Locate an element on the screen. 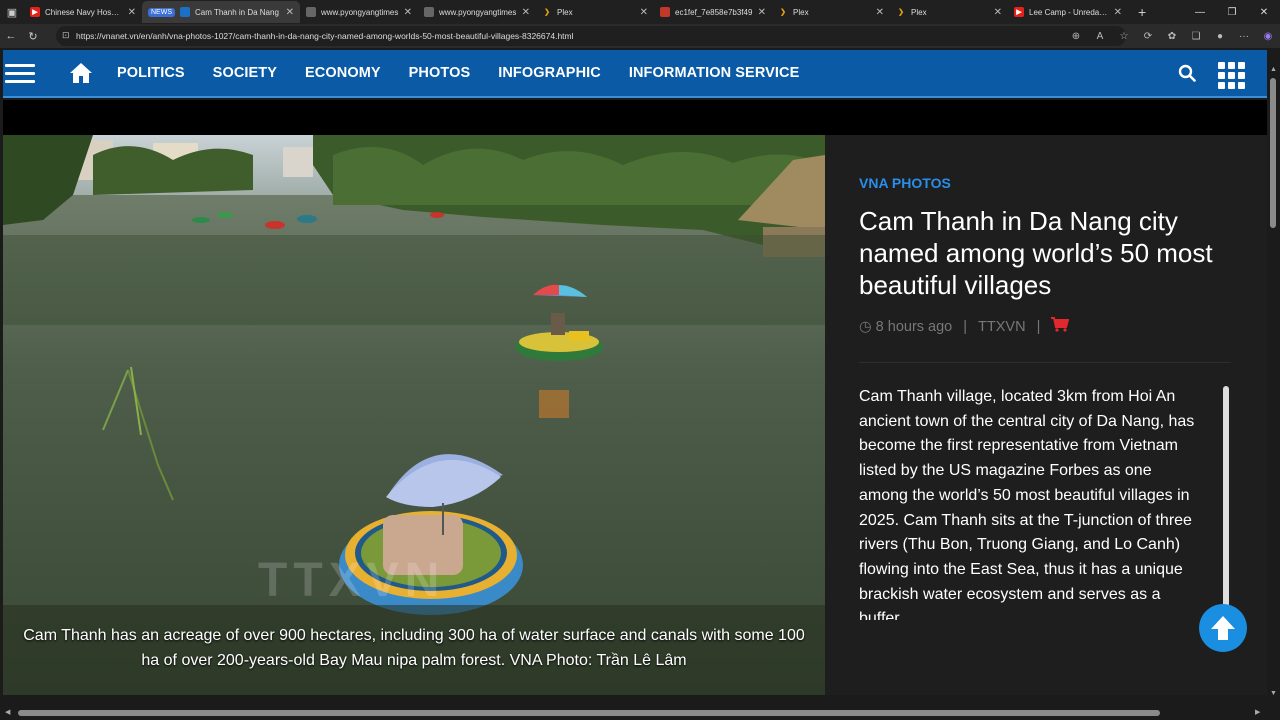 This screenshot has height=720, width=1280. tab-title: Lee Camp - Unredacted is located at coordinates (1069, 12).